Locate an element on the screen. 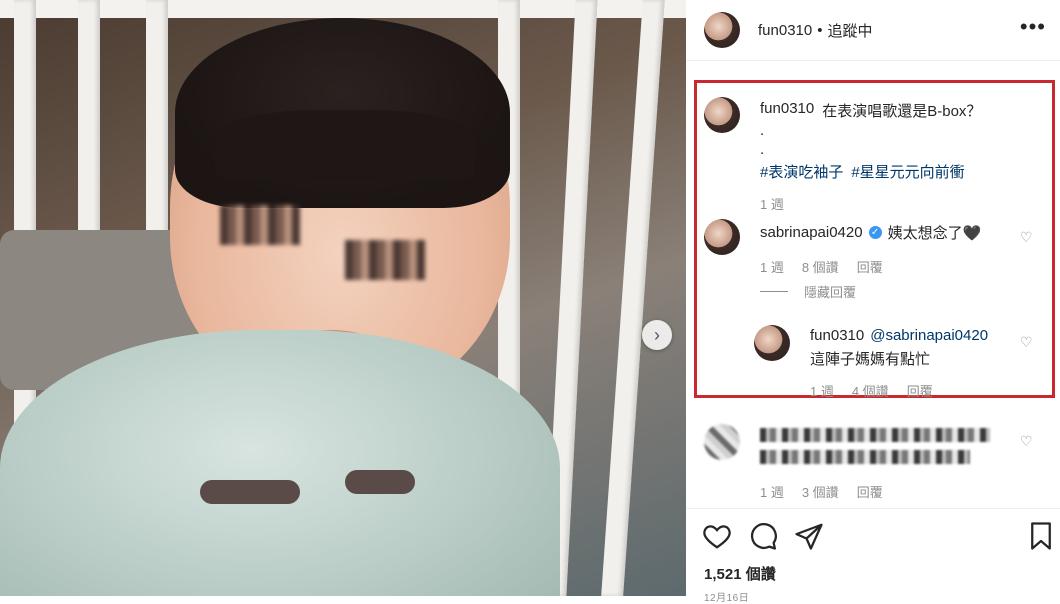  comment-username: sabrinapai0420 is located at coordinates (811, 232).